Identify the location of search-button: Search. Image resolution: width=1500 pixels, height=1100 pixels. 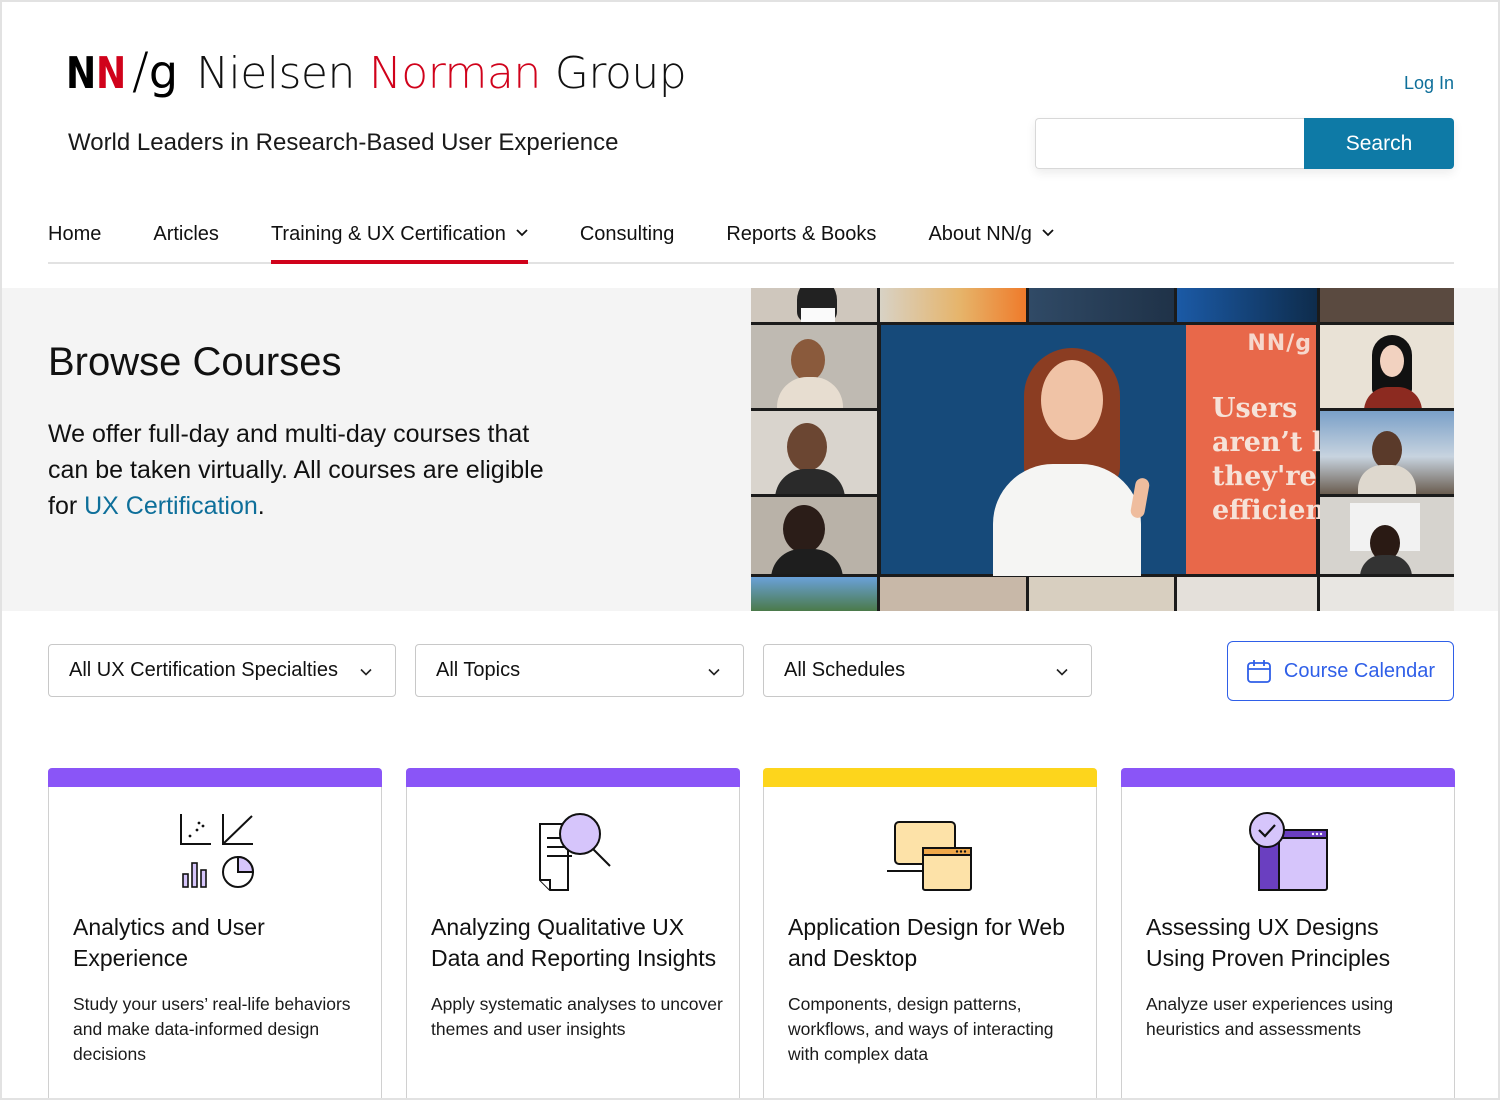
(1379, 143).